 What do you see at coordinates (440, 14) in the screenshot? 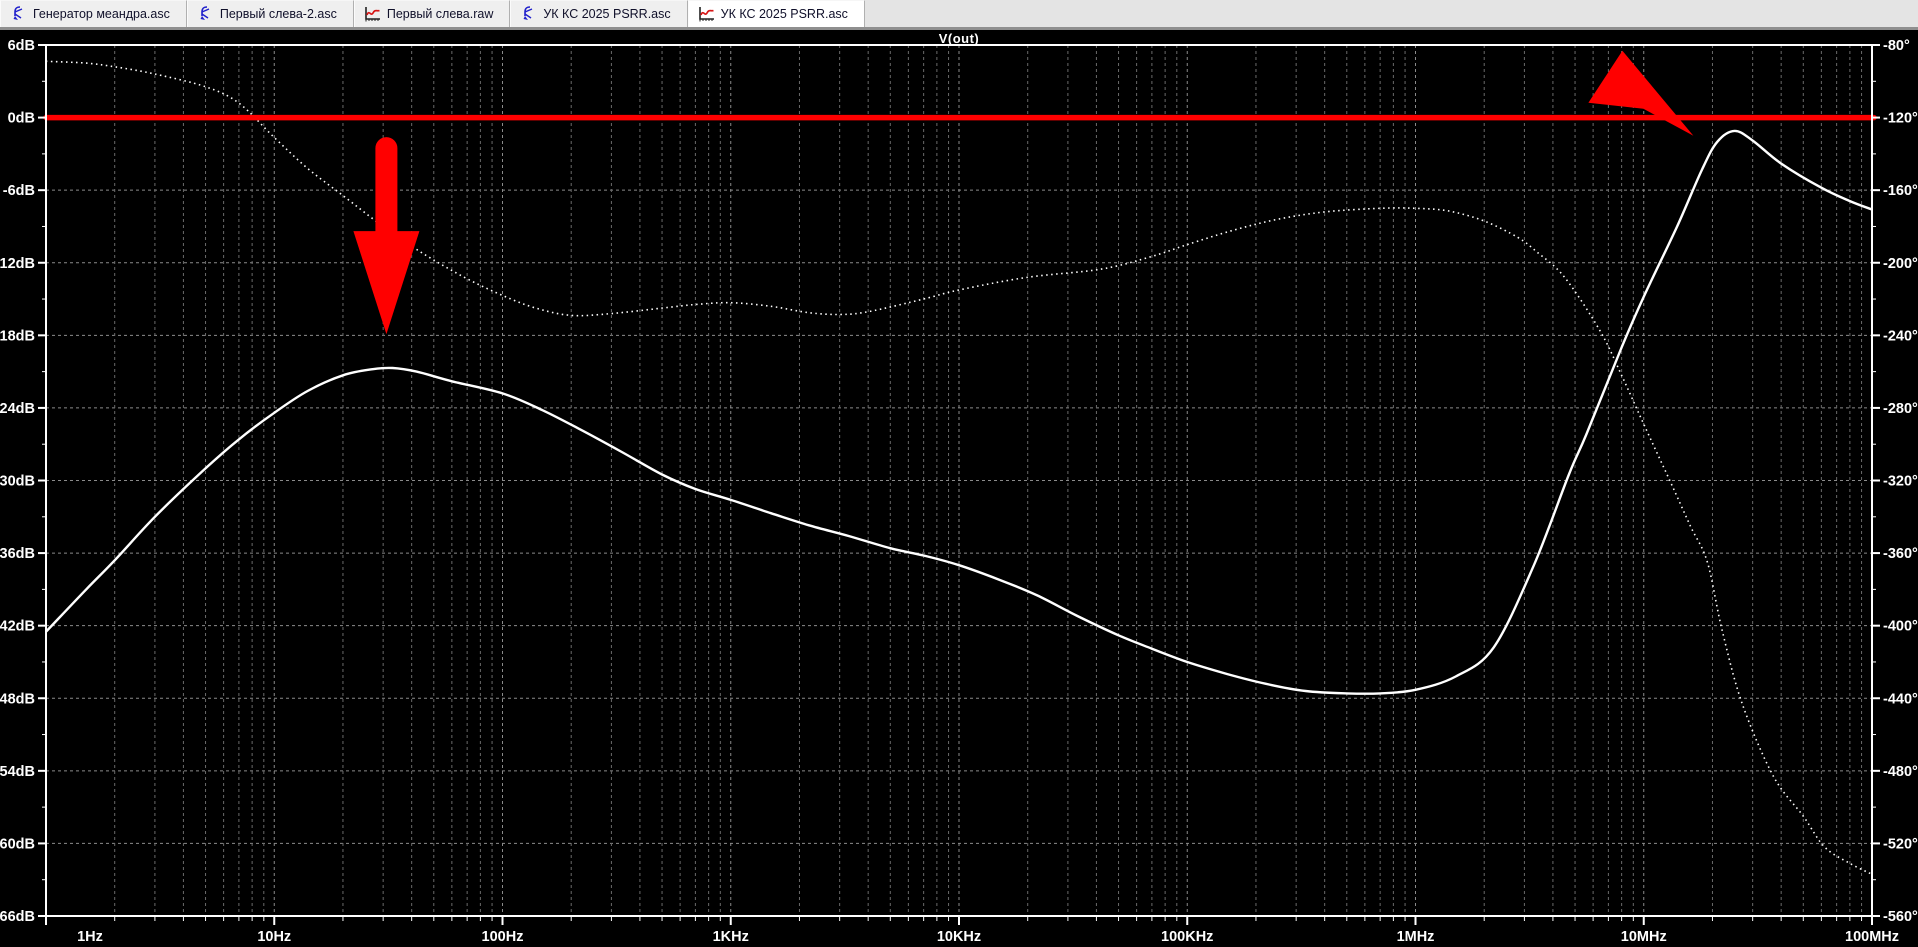
I see `tab-label: Первый слева.raw` at bounding box center [440, 14].